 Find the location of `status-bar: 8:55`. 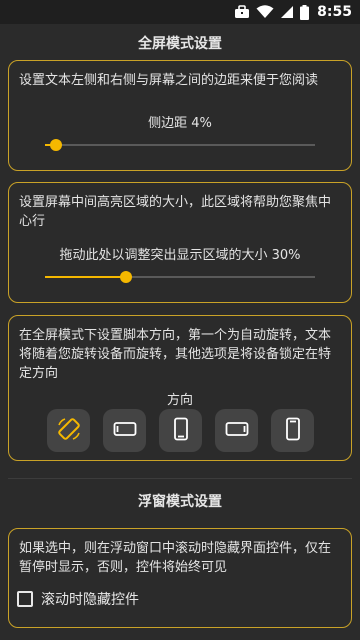

status-bar: 8:55 is located at coordinates (180, 12).